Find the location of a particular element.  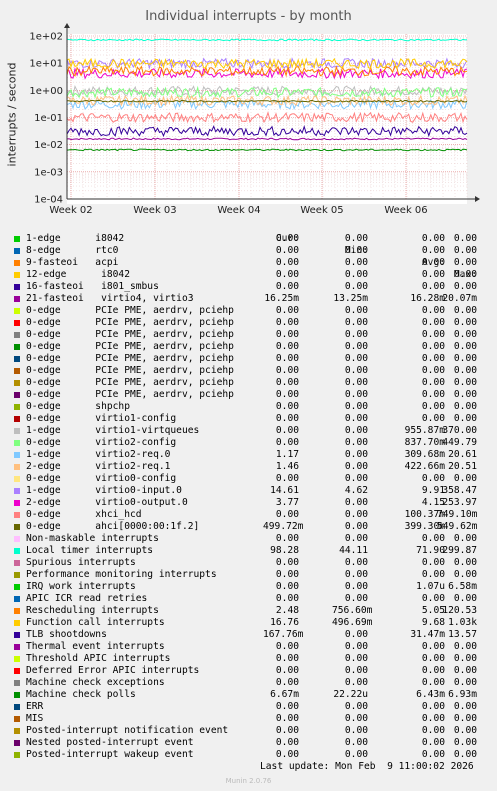

legend-max-value: 6.93m is located at coordinates (462, 694).